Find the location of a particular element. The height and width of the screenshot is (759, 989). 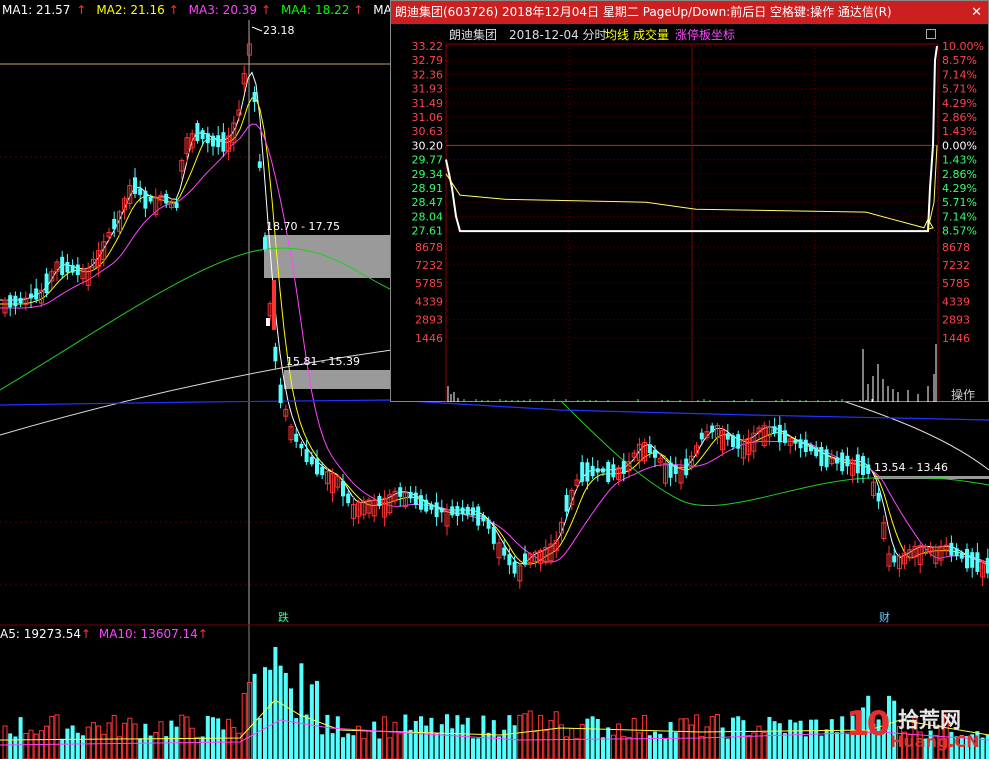

vol-tick: 4339 is located at coordinates (429, 301).